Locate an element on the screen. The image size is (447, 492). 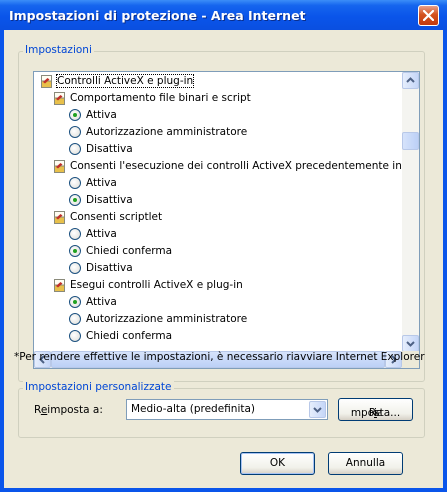
tree-item-label: Consenti scriptlet is located at coordinates (116, 217).